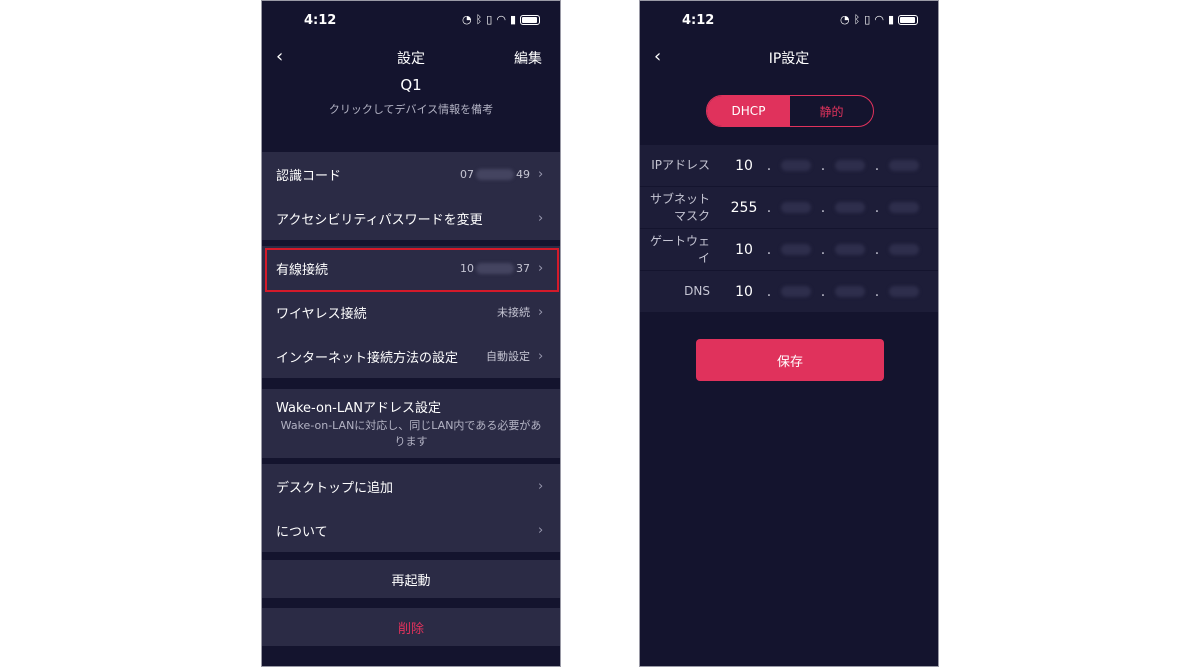  I want to click on reboot-button: 再起動, so click(411, 579).